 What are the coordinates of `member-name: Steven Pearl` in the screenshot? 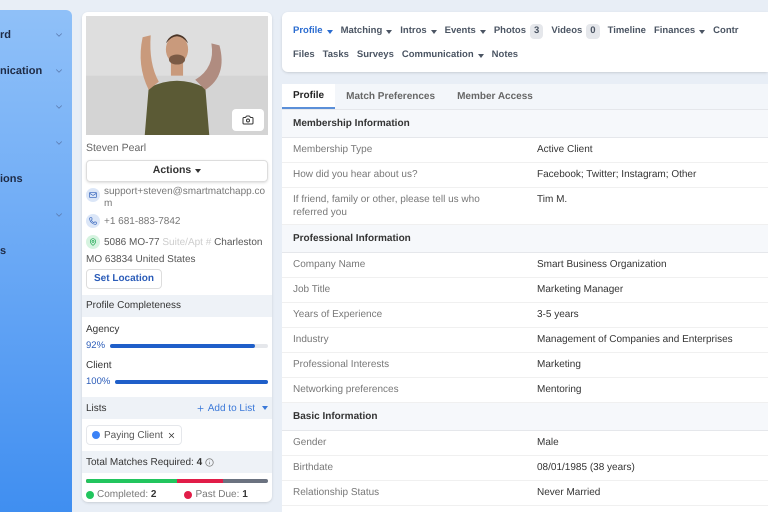 It's located at (116, 148).